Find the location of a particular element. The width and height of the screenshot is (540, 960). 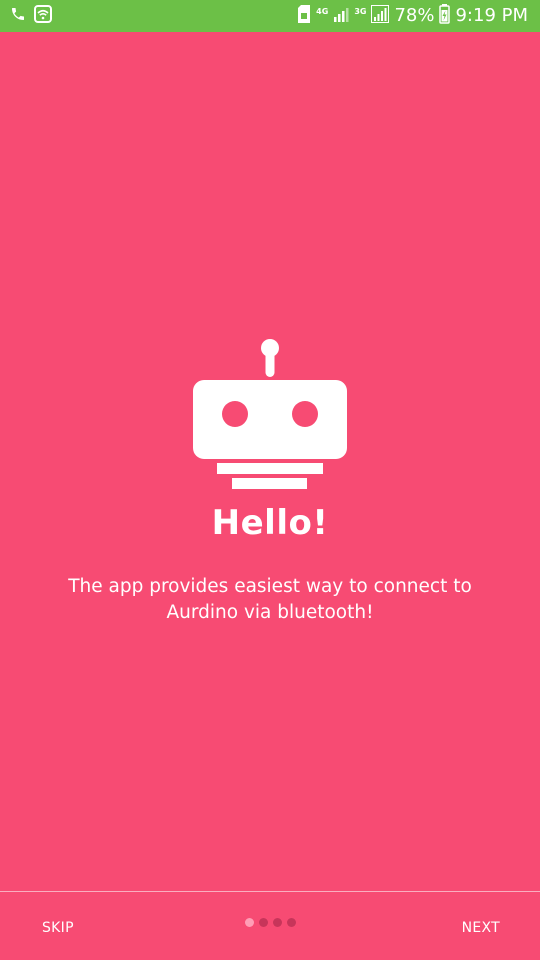

battery-percent: 78% is located at coordinates (414, 15).